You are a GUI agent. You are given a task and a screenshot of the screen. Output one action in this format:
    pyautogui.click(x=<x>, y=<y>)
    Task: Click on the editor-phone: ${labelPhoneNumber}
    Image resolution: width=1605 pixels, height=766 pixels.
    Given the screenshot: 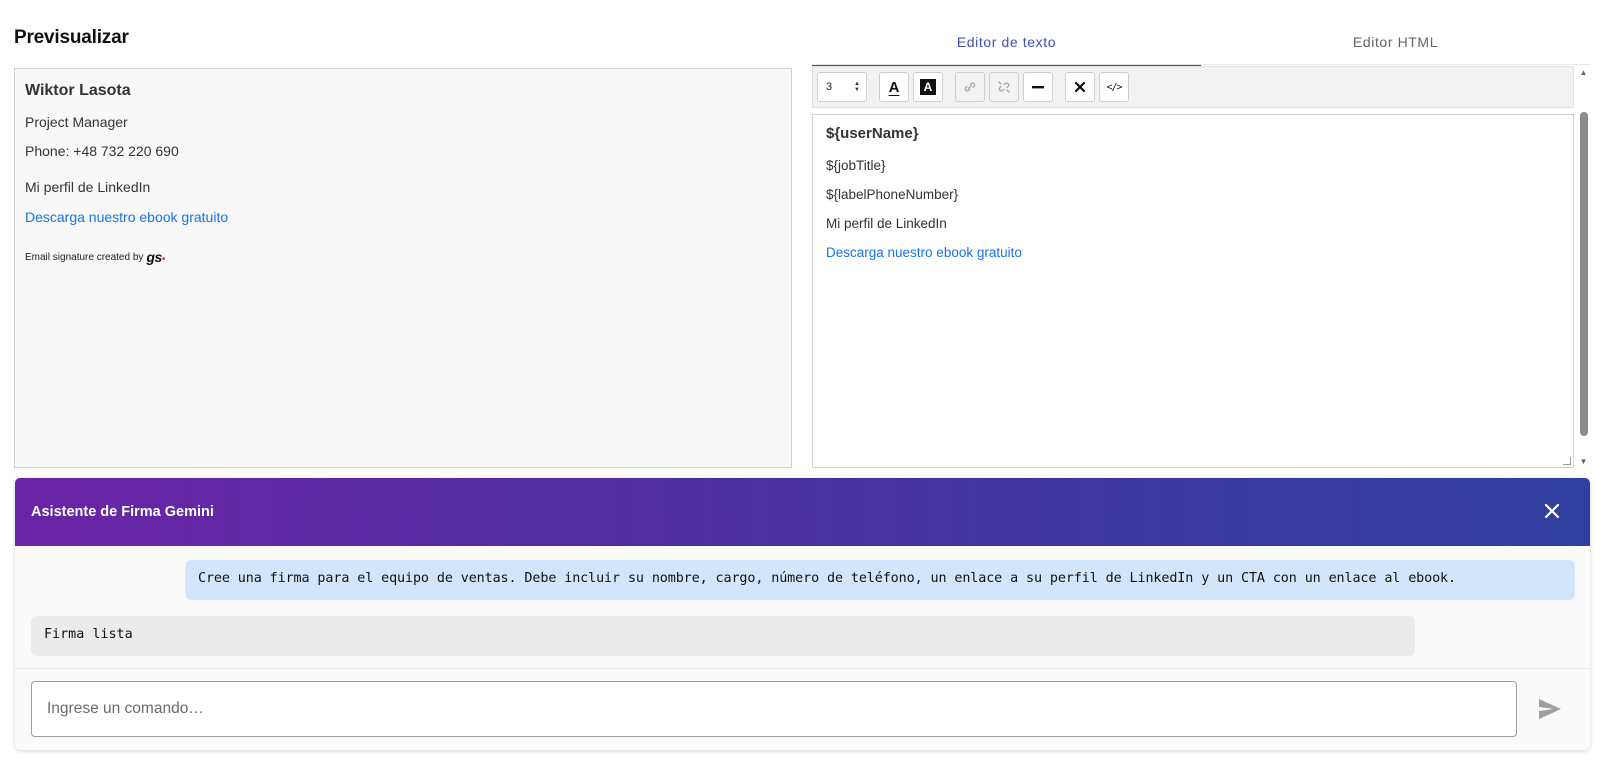 What is the action you would take?
    pyautogui.click(x=1193, y=194)
    